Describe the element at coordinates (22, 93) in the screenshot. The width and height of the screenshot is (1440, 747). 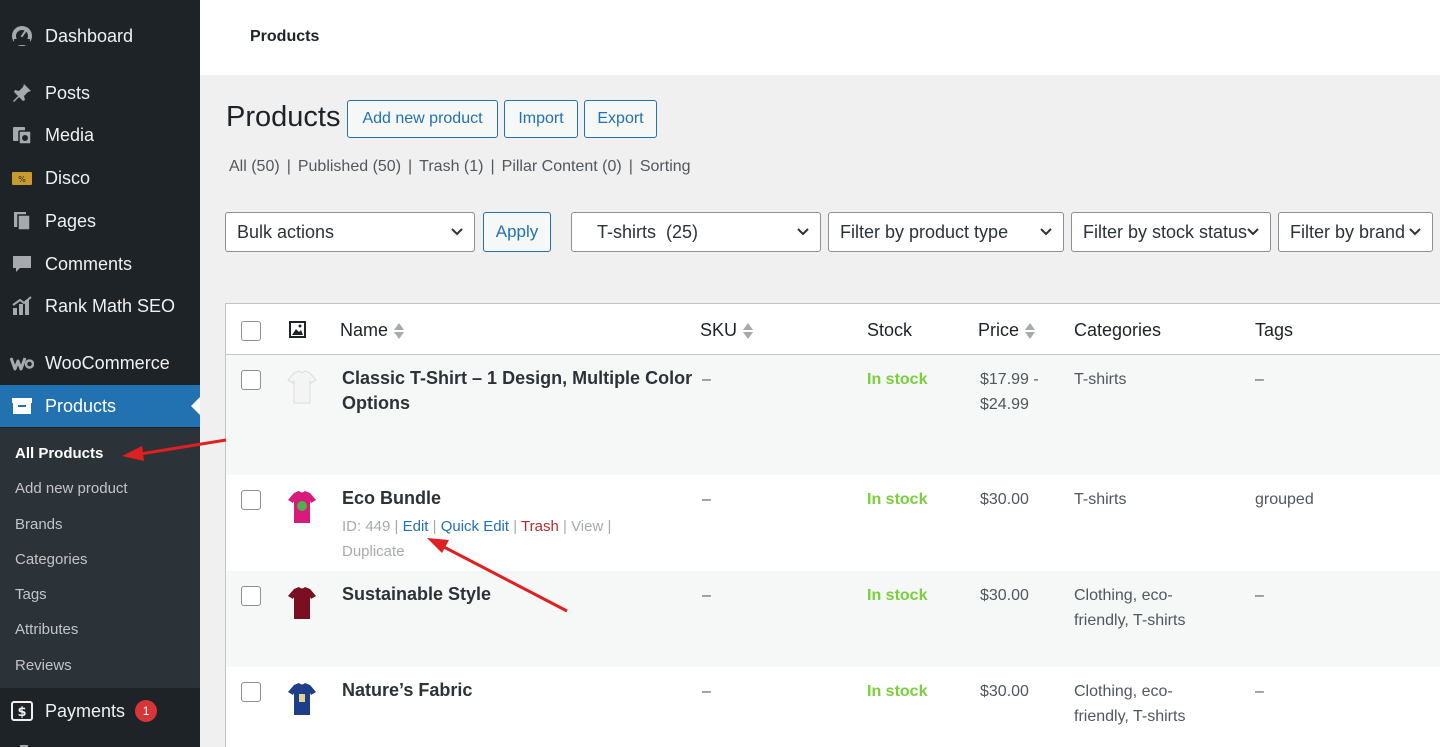
I see `pin-icon` at that location.